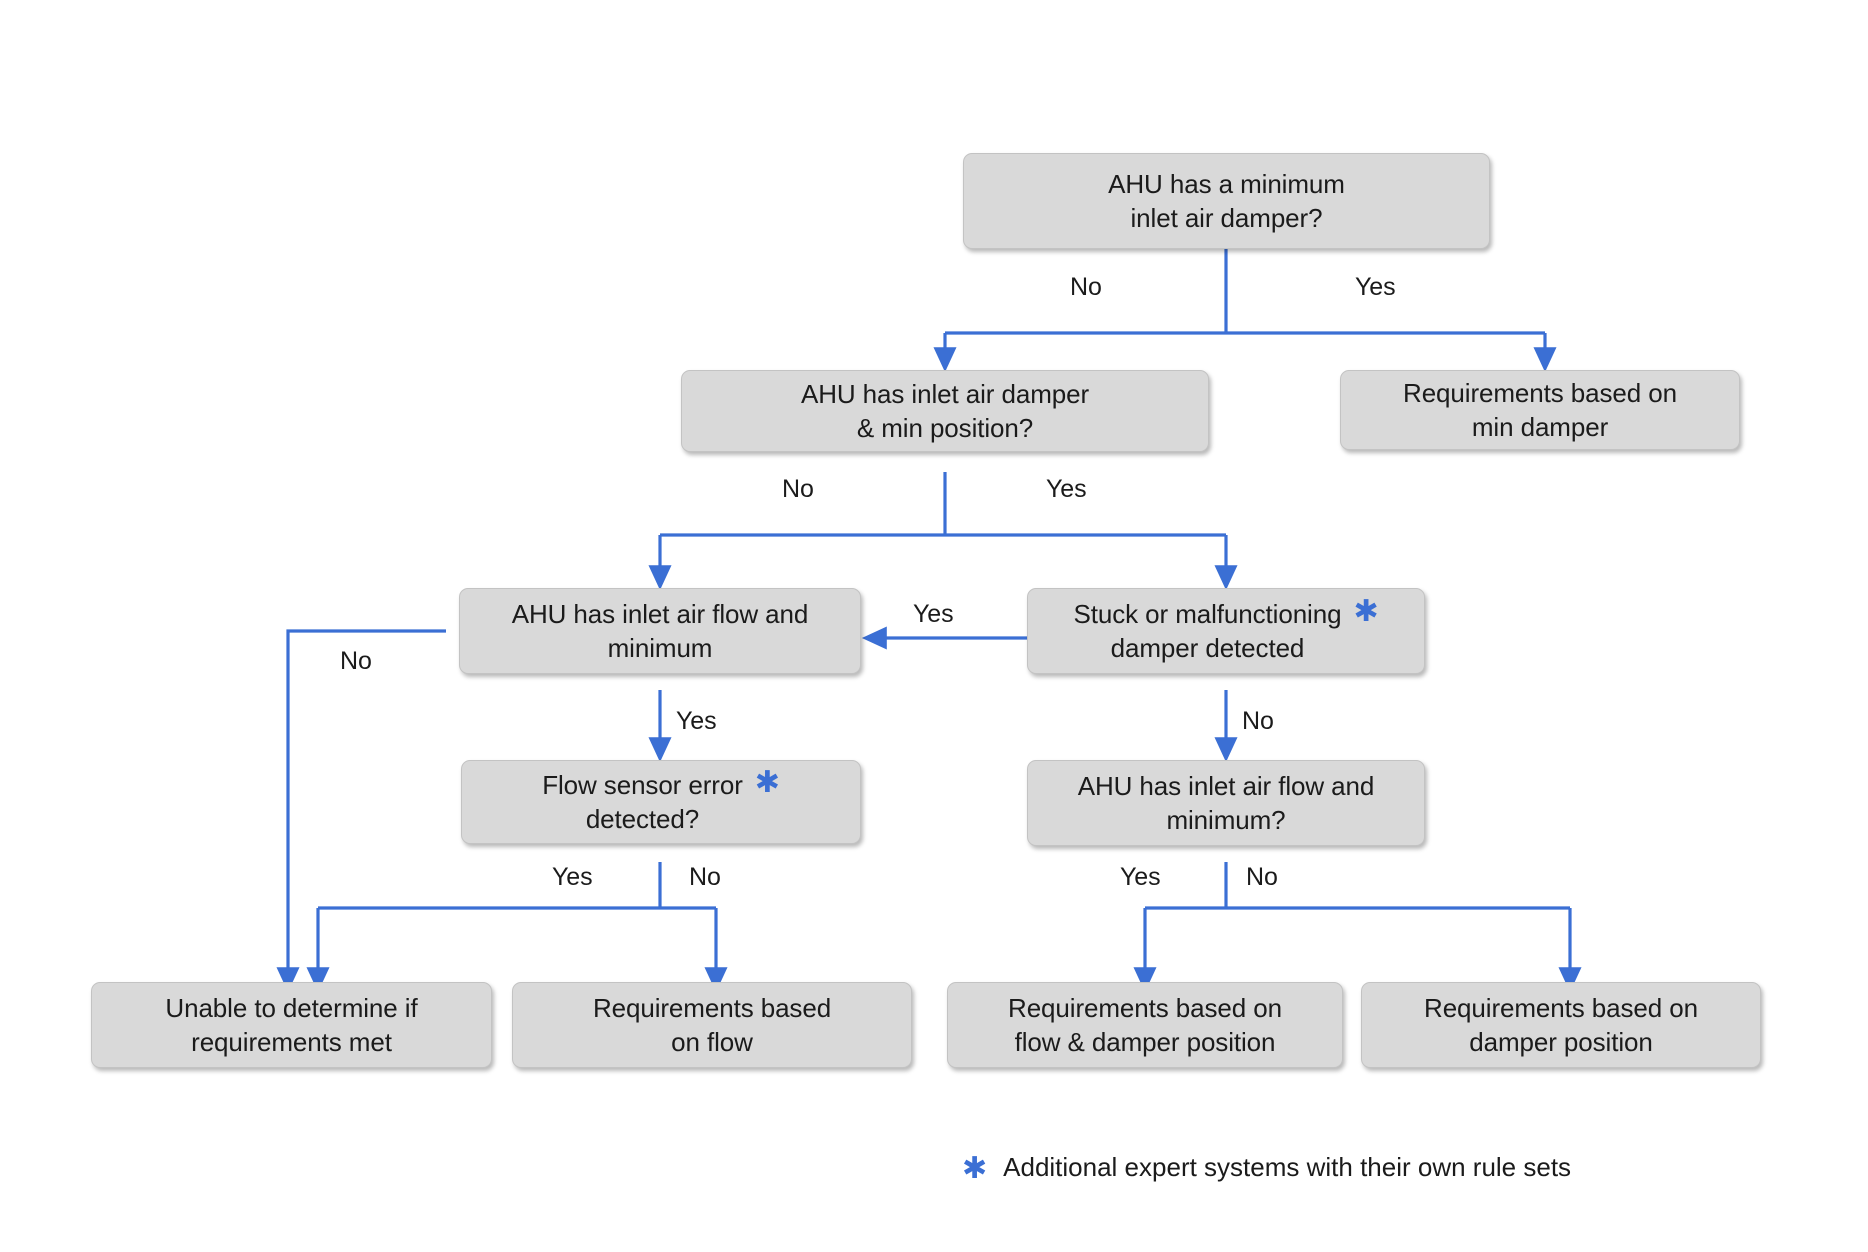  I want to click on node-root-label: AHU has a minimum inlet air damper?, so click(1226, 200).